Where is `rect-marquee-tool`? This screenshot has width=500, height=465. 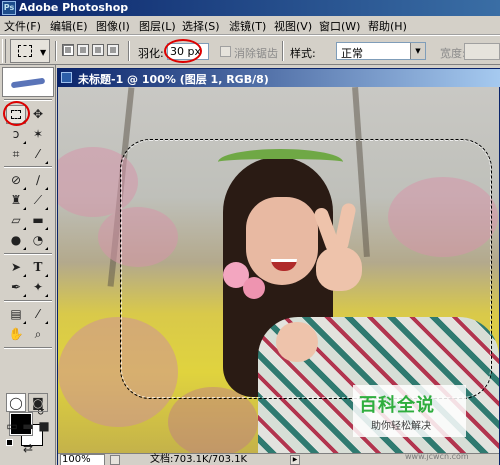 rect-marquee-tool is located at coordinates (16, 114).